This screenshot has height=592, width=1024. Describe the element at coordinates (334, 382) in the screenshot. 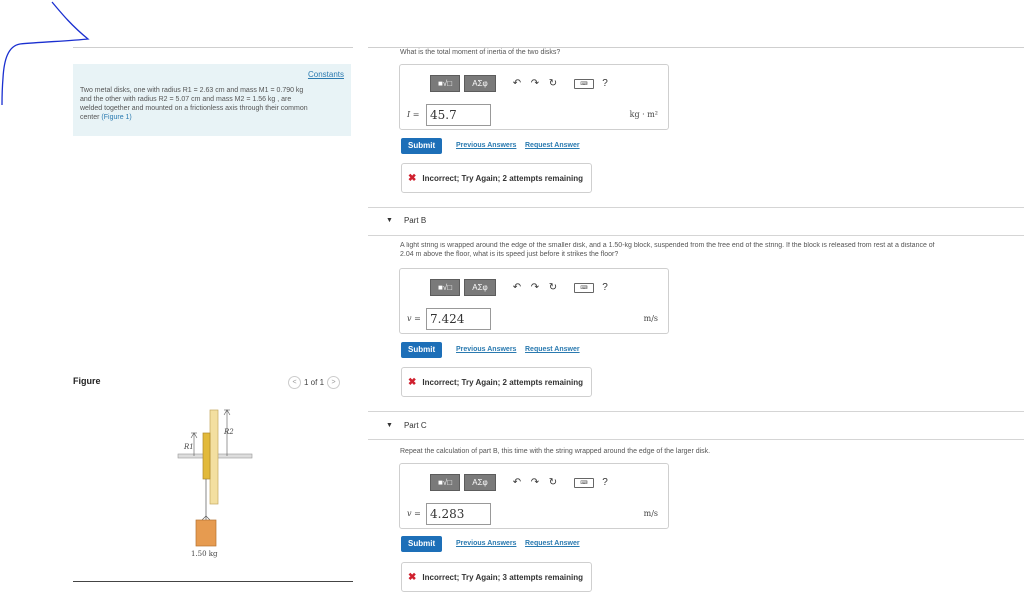

I see `chevron-right-icon: >` at that location.